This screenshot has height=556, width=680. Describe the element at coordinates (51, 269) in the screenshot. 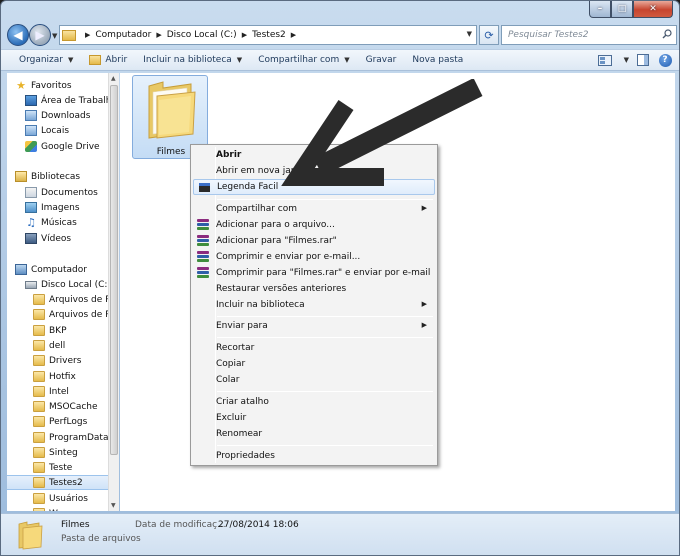

I see `nav-computer: Computador` at that location.